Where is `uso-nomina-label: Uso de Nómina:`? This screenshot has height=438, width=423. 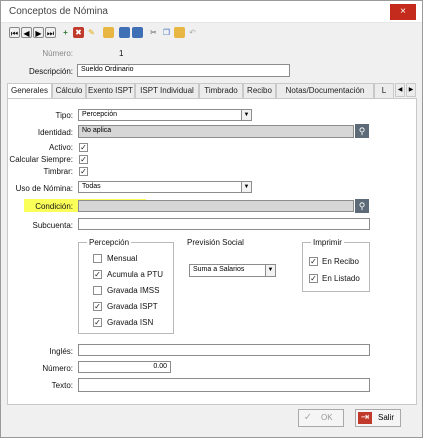
uso-nomina-label: Uso de Nómina: is located at coordinates (44, 188).